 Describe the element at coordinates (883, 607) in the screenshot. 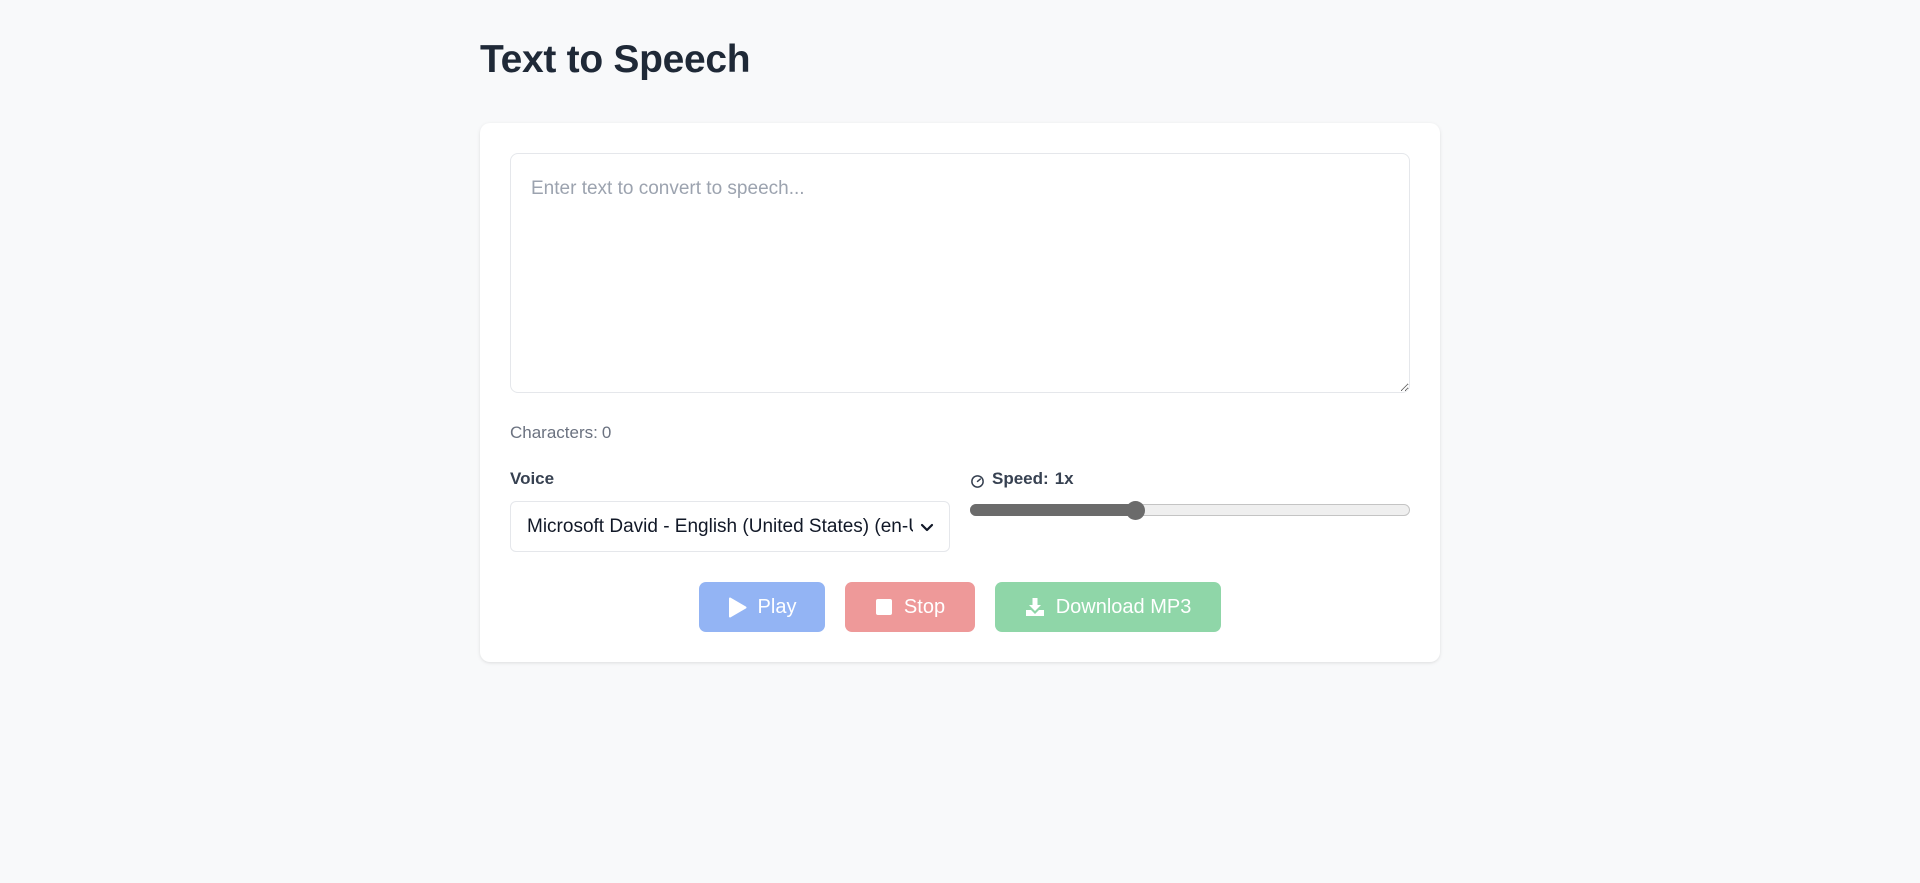

I see `stop-icon` at that location.